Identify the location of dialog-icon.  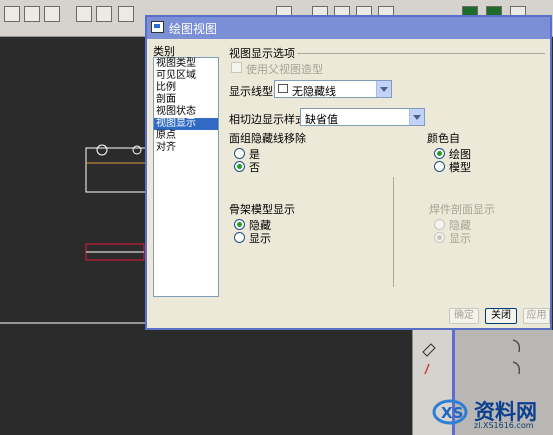
(157, 27).